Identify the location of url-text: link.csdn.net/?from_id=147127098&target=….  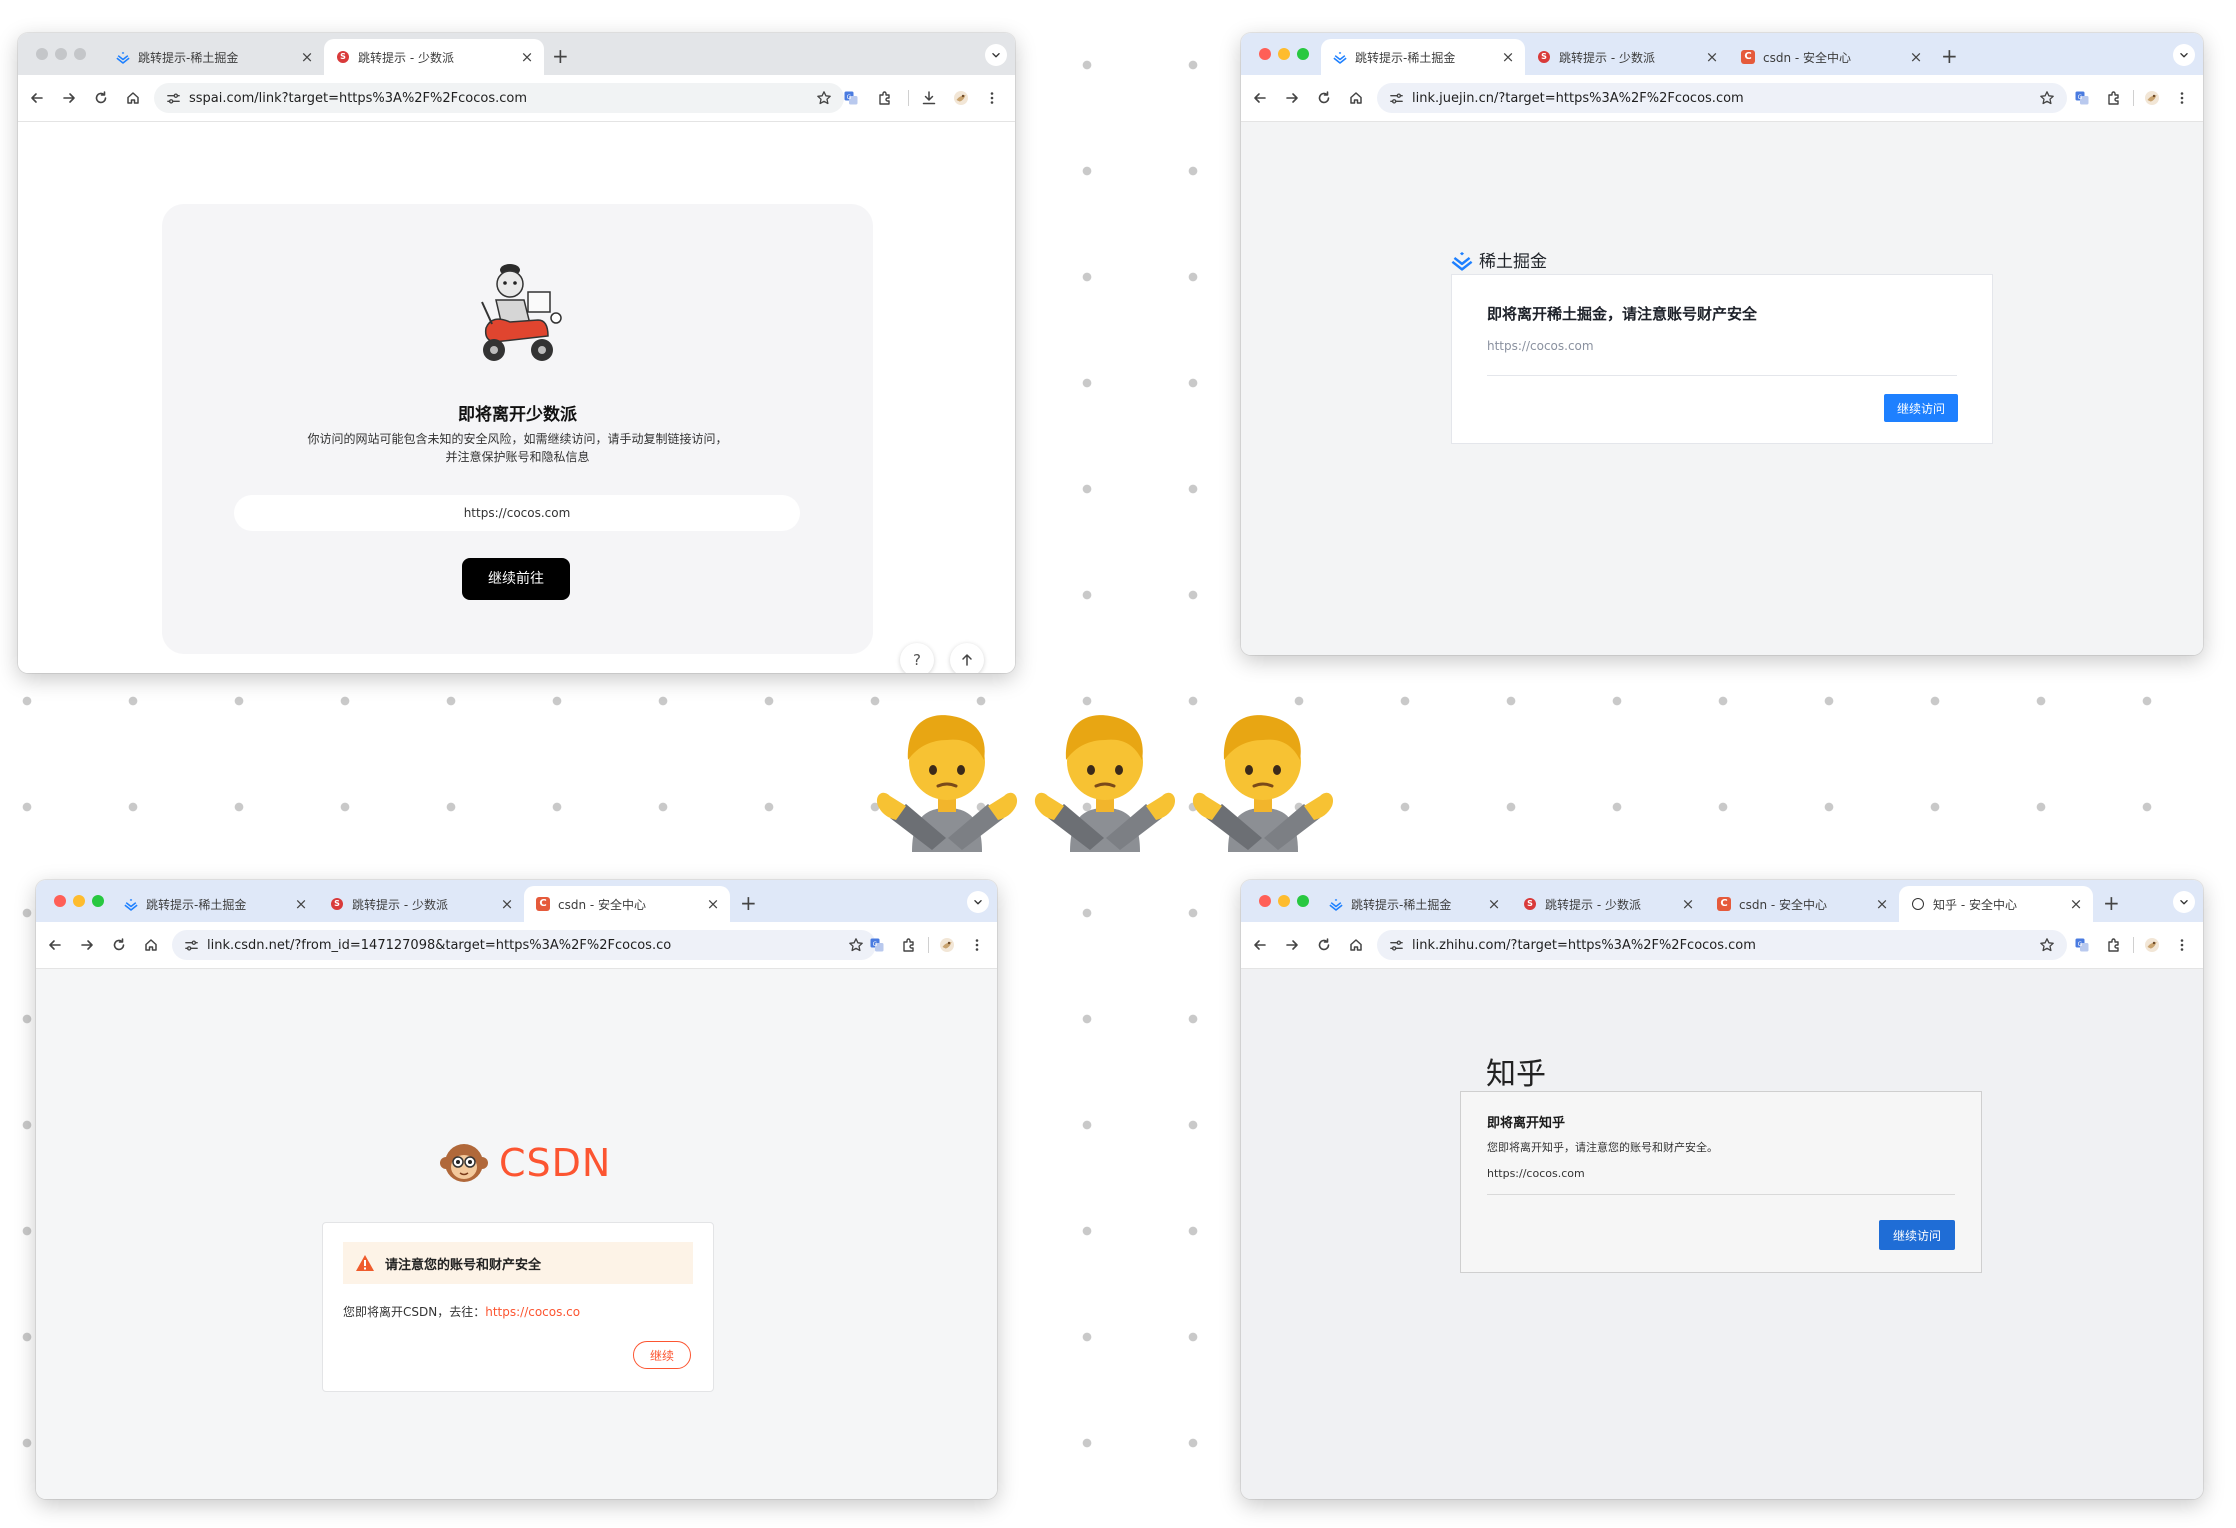
(527, 945).